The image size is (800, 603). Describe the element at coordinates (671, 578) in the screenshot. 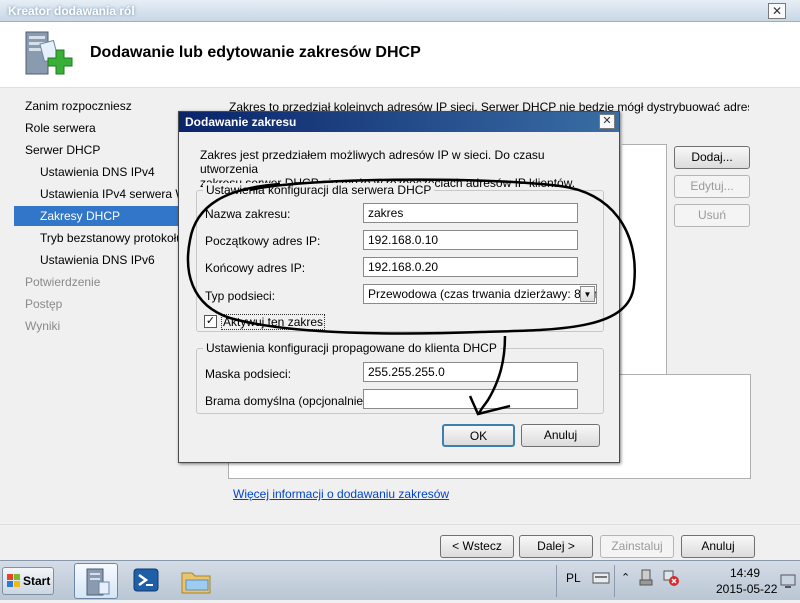

I see `network-disconnected-icon` at that location.